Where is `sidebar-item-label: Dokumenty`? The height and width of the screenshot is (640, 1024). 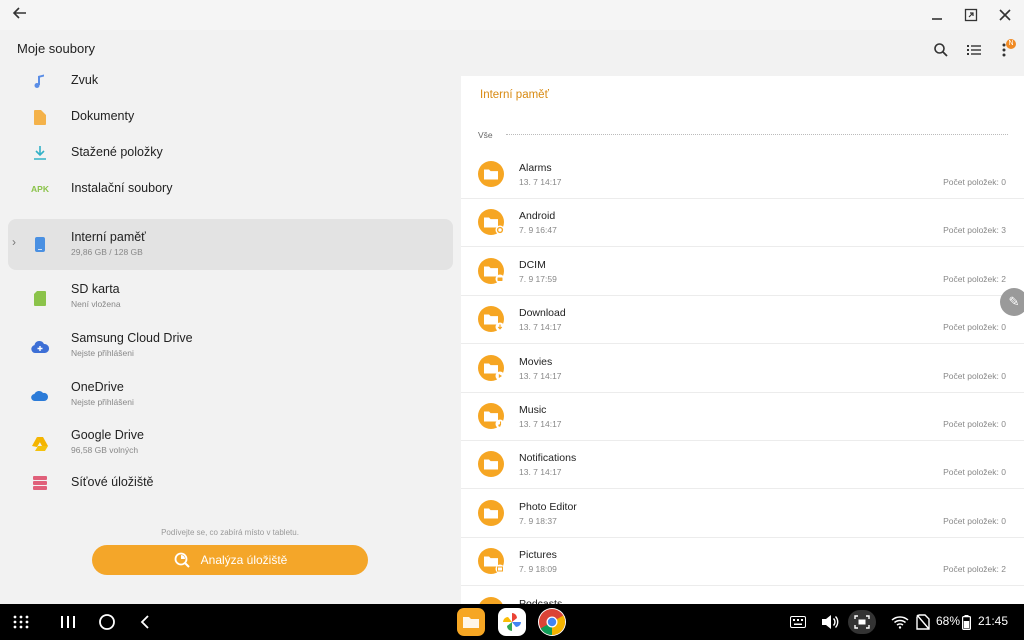 sidebar-item-label: Dokumenty is located at coordinates (103, 116).